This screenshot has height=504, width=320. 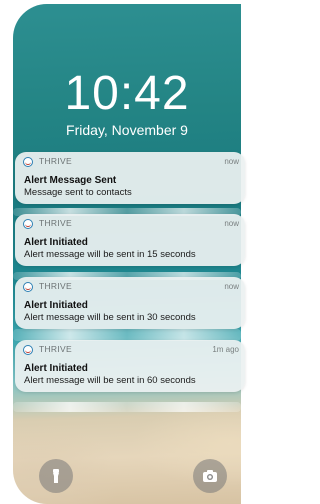 What do you see at coordinates (110, 380) in the screenshot?
I see `notification-body: Alert message will be sent in 60 seconds` at bounding box center [110, 380].